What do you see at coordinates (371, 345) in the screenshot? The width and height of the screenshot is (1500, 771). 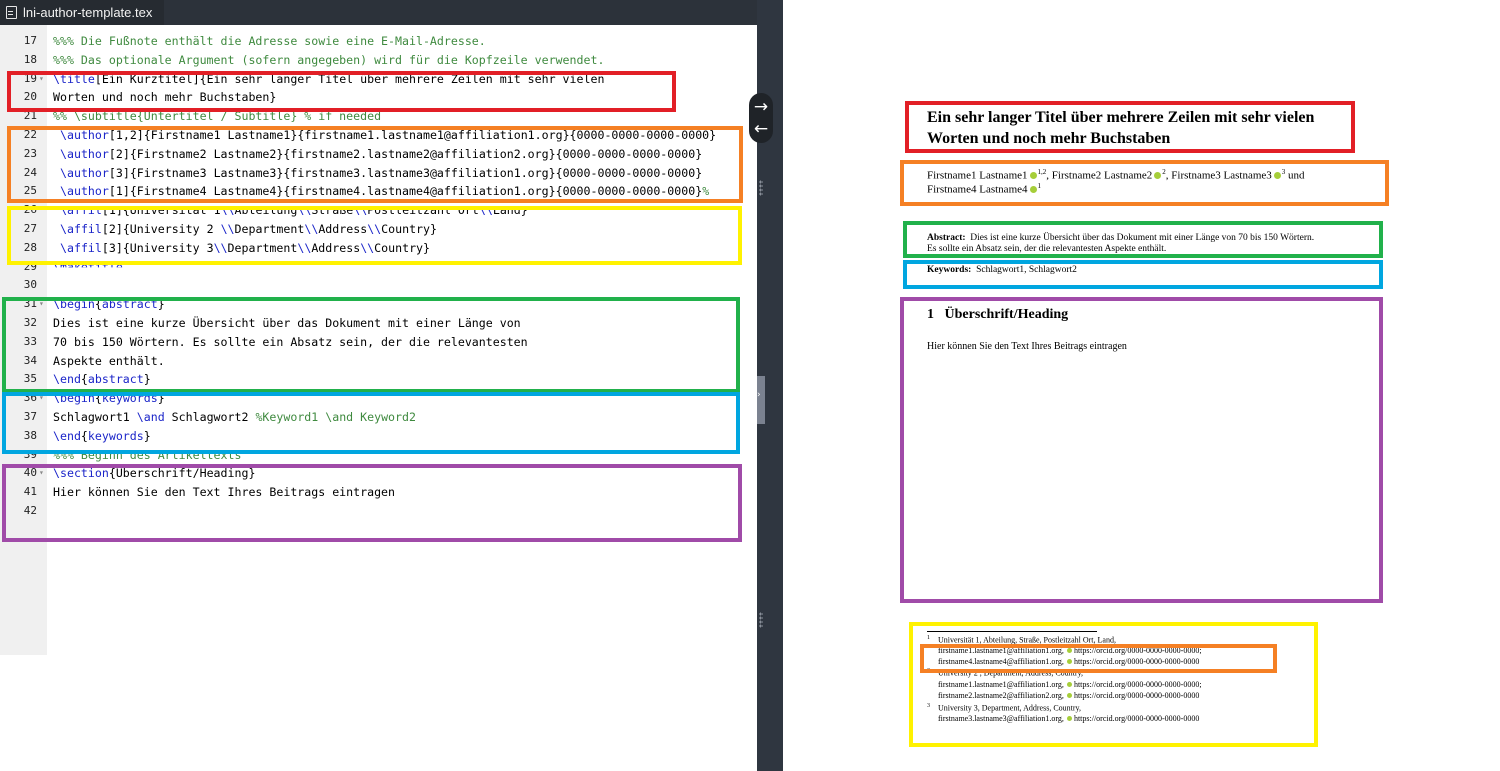 I see `highlight-abstract-source` at bounding box center [371, 345].